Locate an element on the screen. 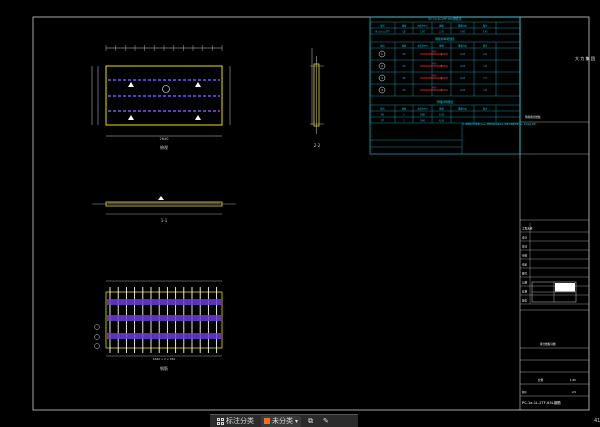  edit-icon: ✎ is located at coordinates (326, 421).